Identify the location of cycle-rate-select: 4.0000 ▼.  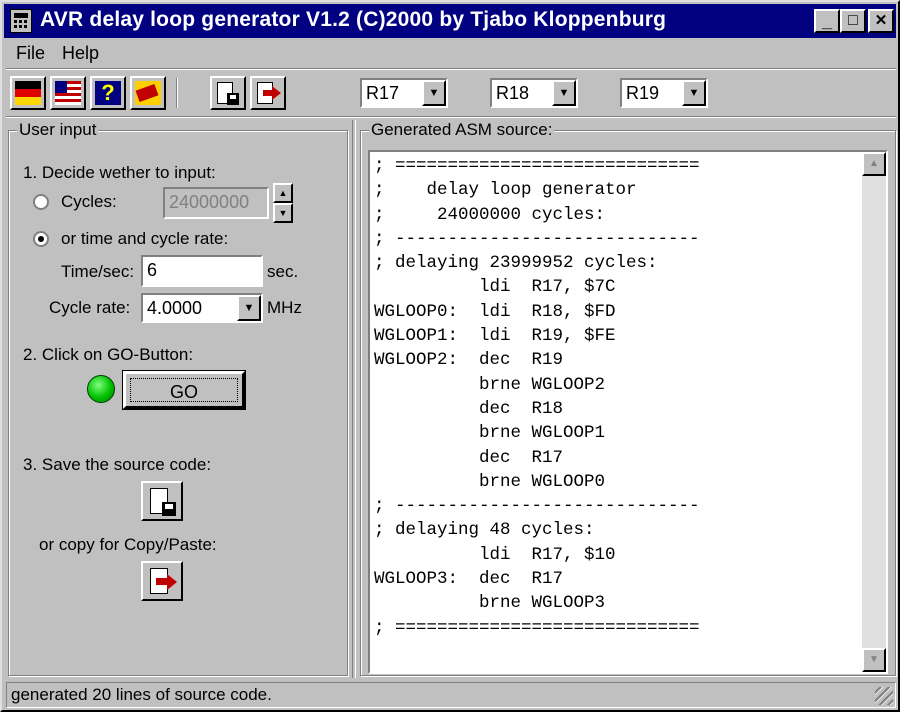
(202, 308).